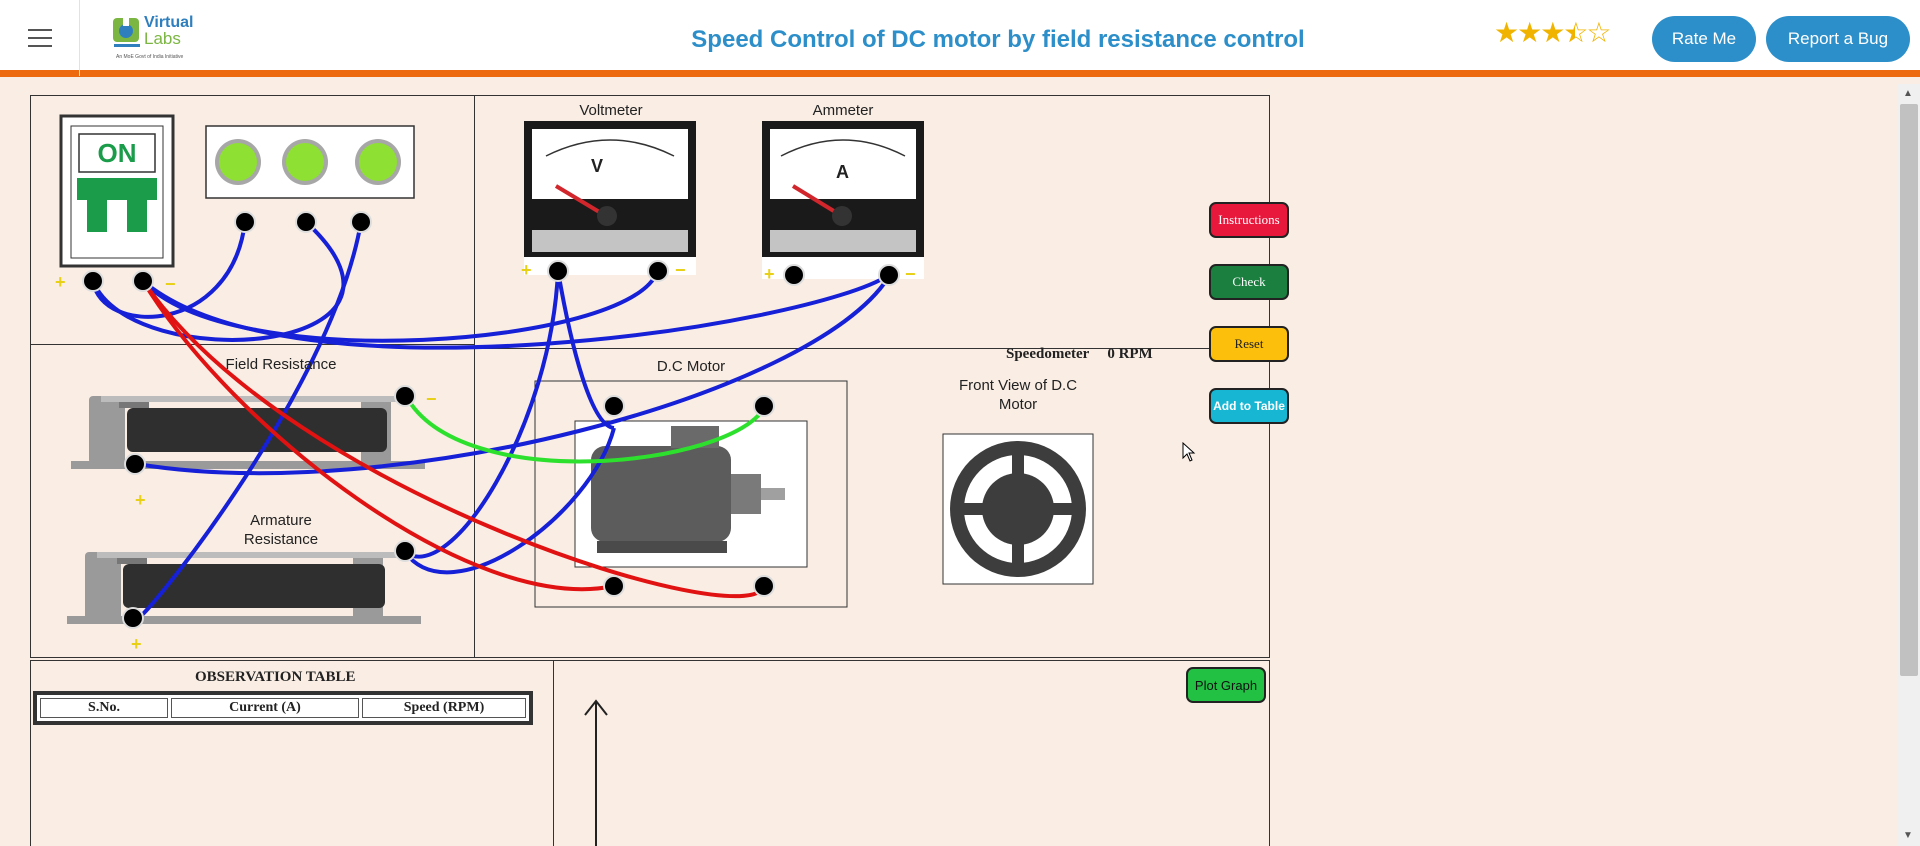  I want to click on observation-table-title: OBSERVATION TABLE, so click(275, 677).